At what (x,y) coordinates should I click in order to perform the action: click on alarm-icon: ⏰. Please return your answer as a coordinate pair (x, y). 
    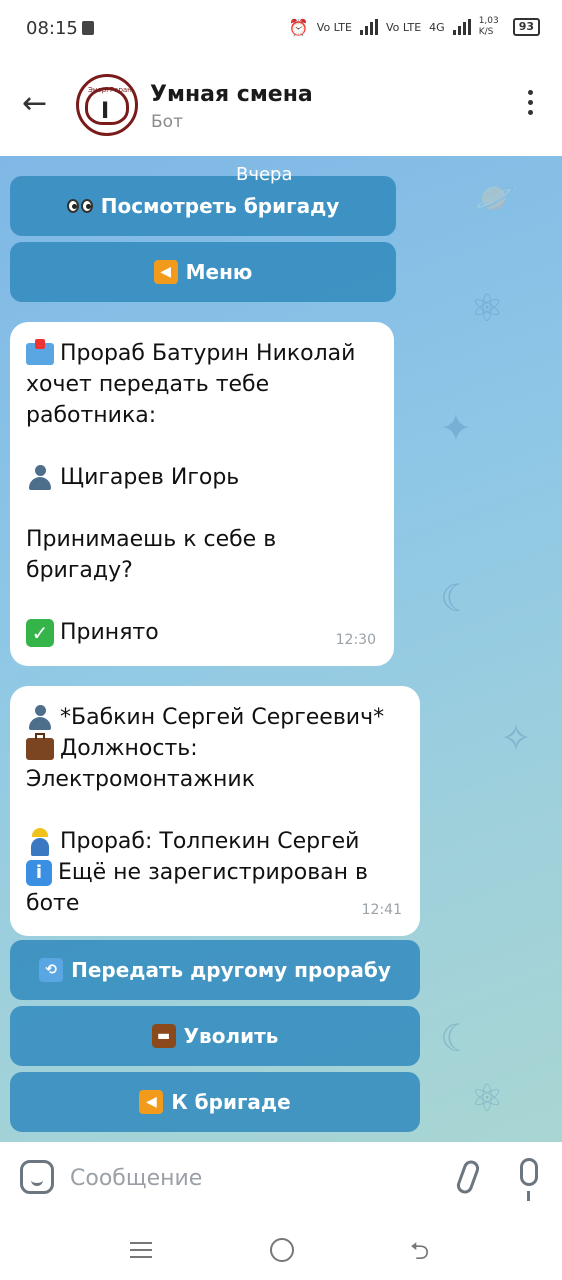
    Looking at the image, I should click on (298, 27).